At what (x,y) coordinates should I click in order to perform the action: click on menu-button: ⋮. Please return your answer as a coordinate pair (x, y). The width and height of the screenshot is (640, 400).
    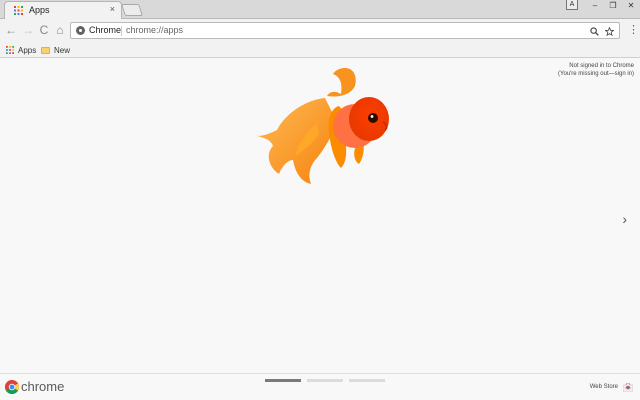
    Looking at the image, I should click on (633, 30).